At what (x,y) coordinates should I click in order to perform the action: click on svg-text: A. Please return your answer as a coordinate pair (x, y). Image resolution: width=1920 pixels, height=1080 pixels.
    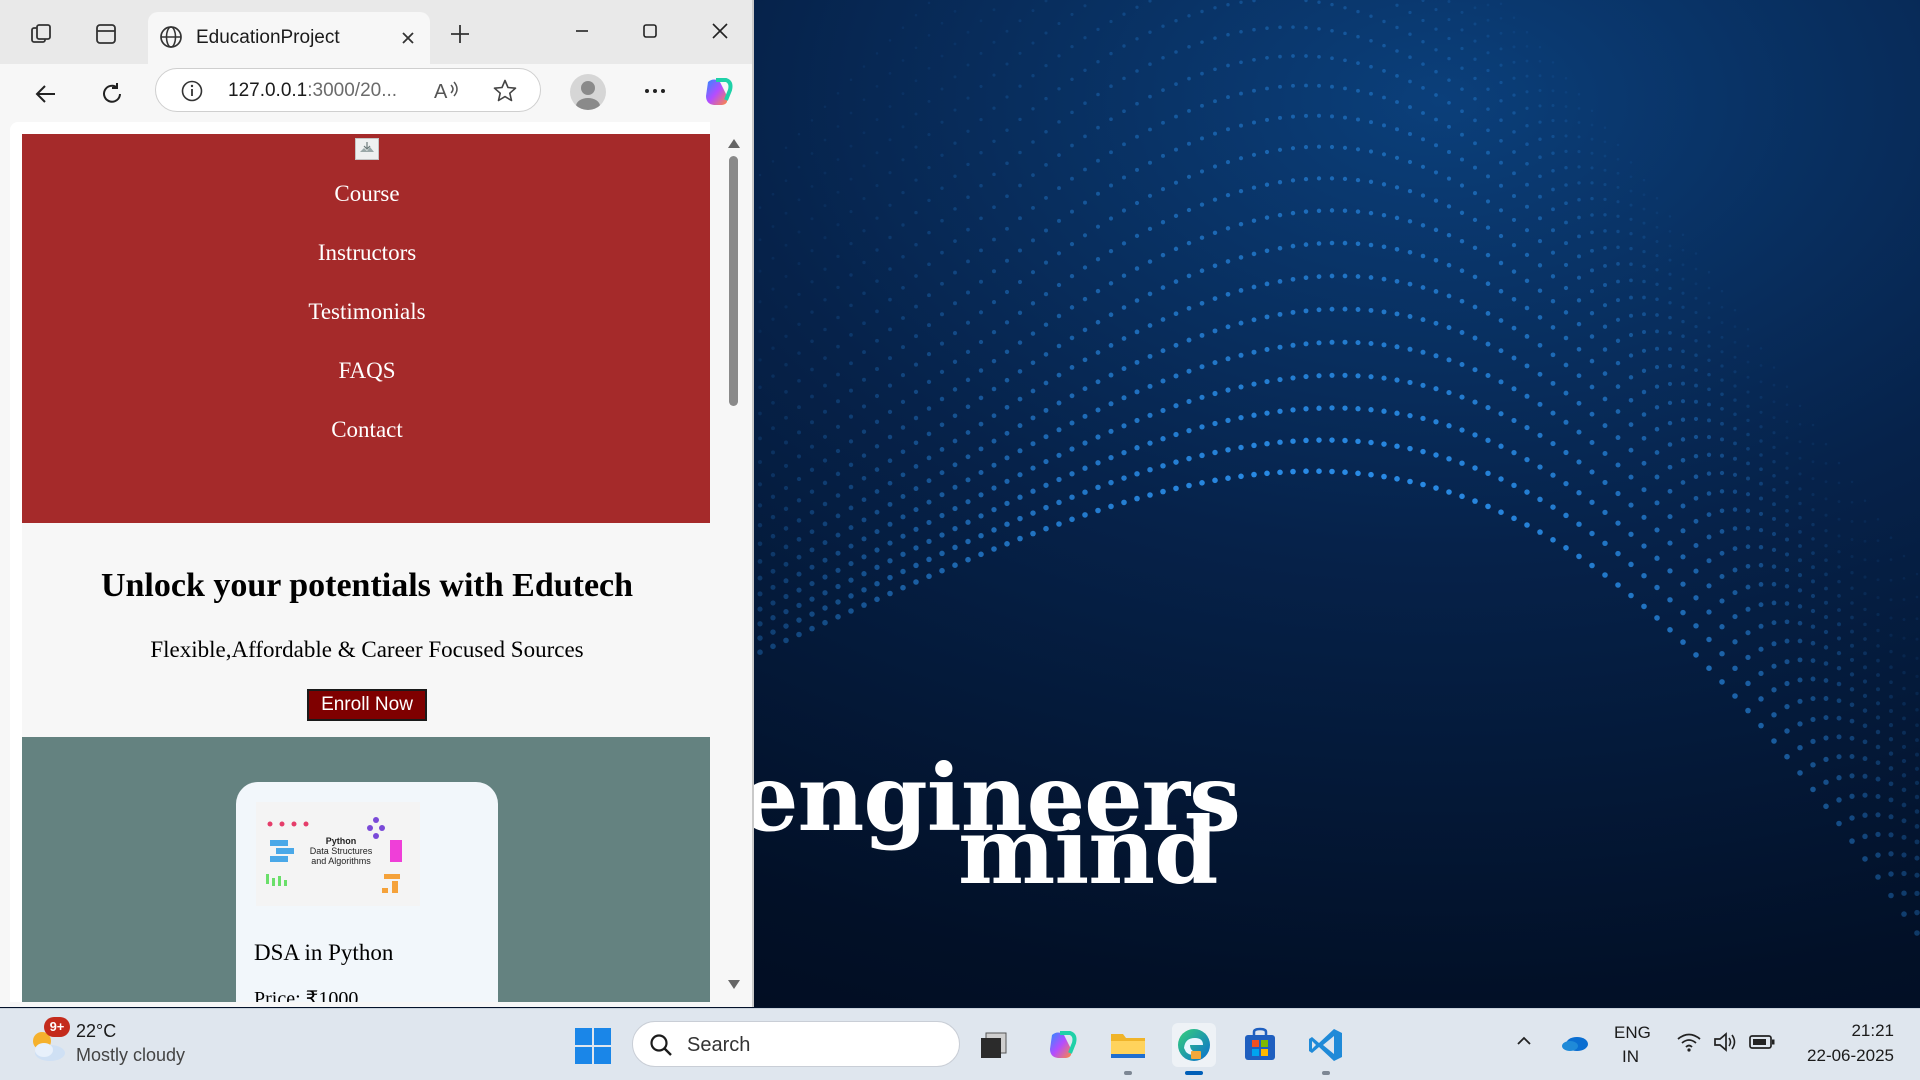
    Looking at the image, I should click on (441, 92).